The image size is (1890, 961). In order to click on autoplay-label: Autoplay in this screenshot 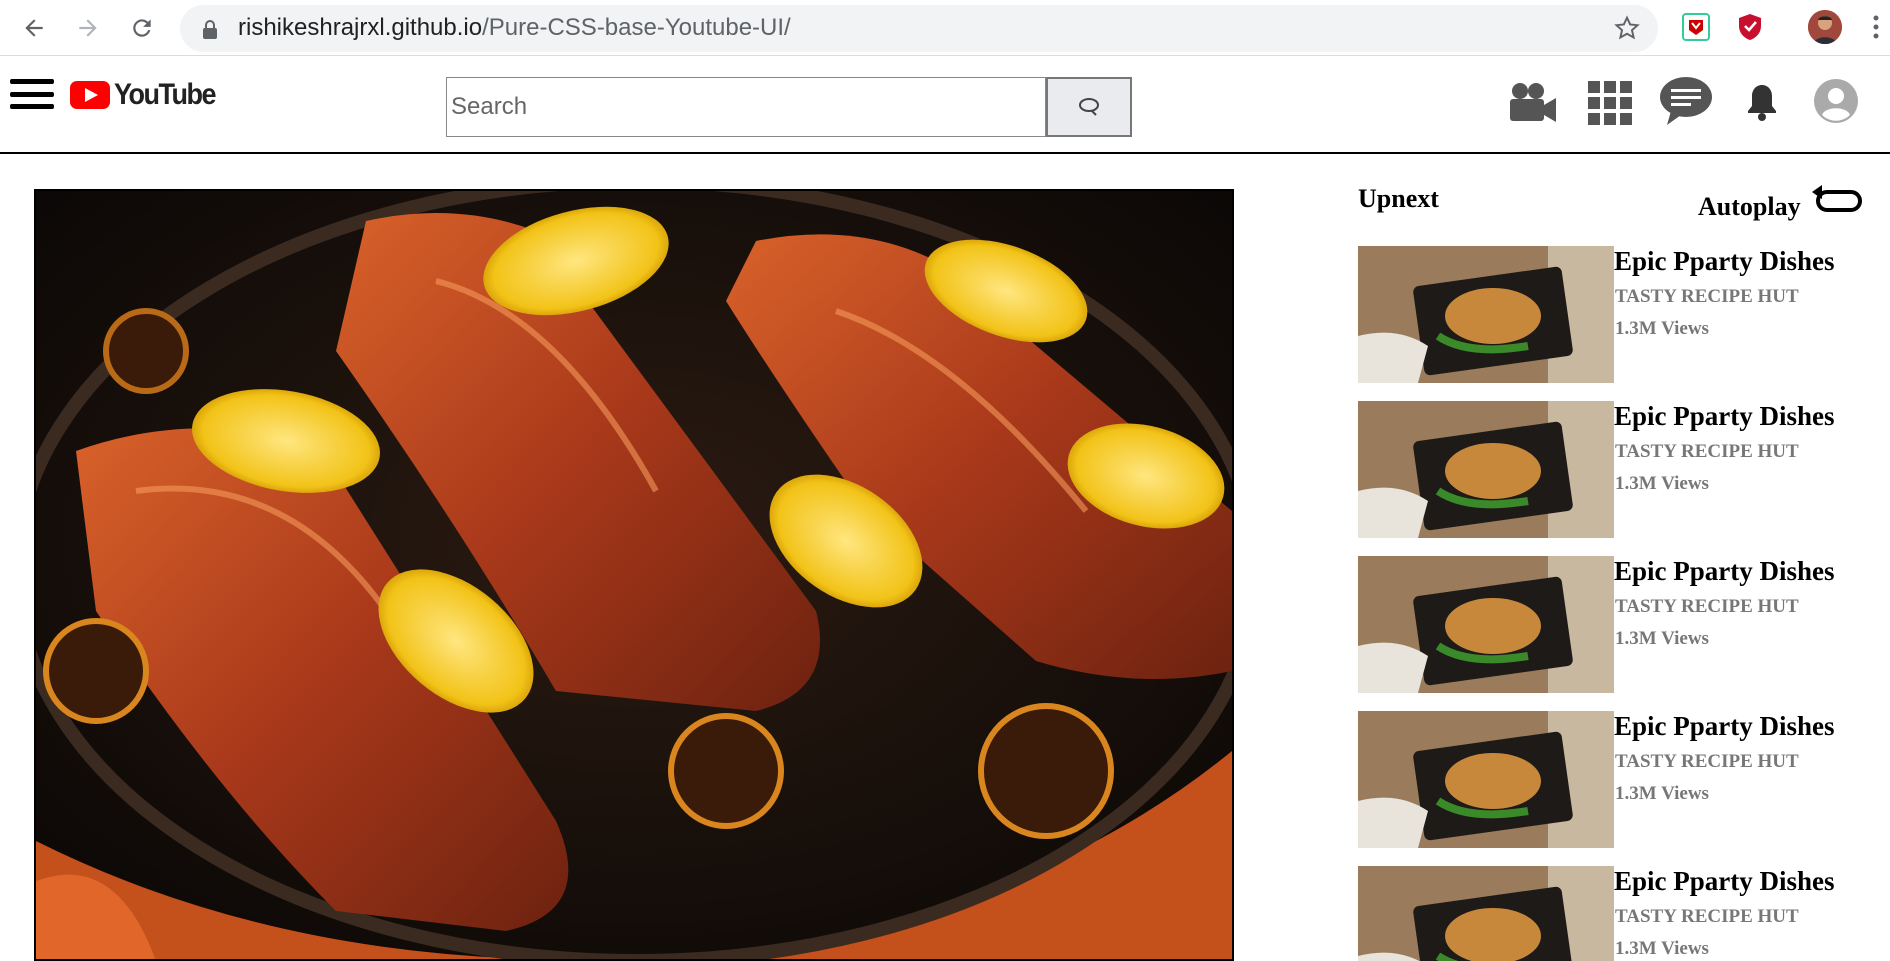, I will do `click(1749, 206)`.